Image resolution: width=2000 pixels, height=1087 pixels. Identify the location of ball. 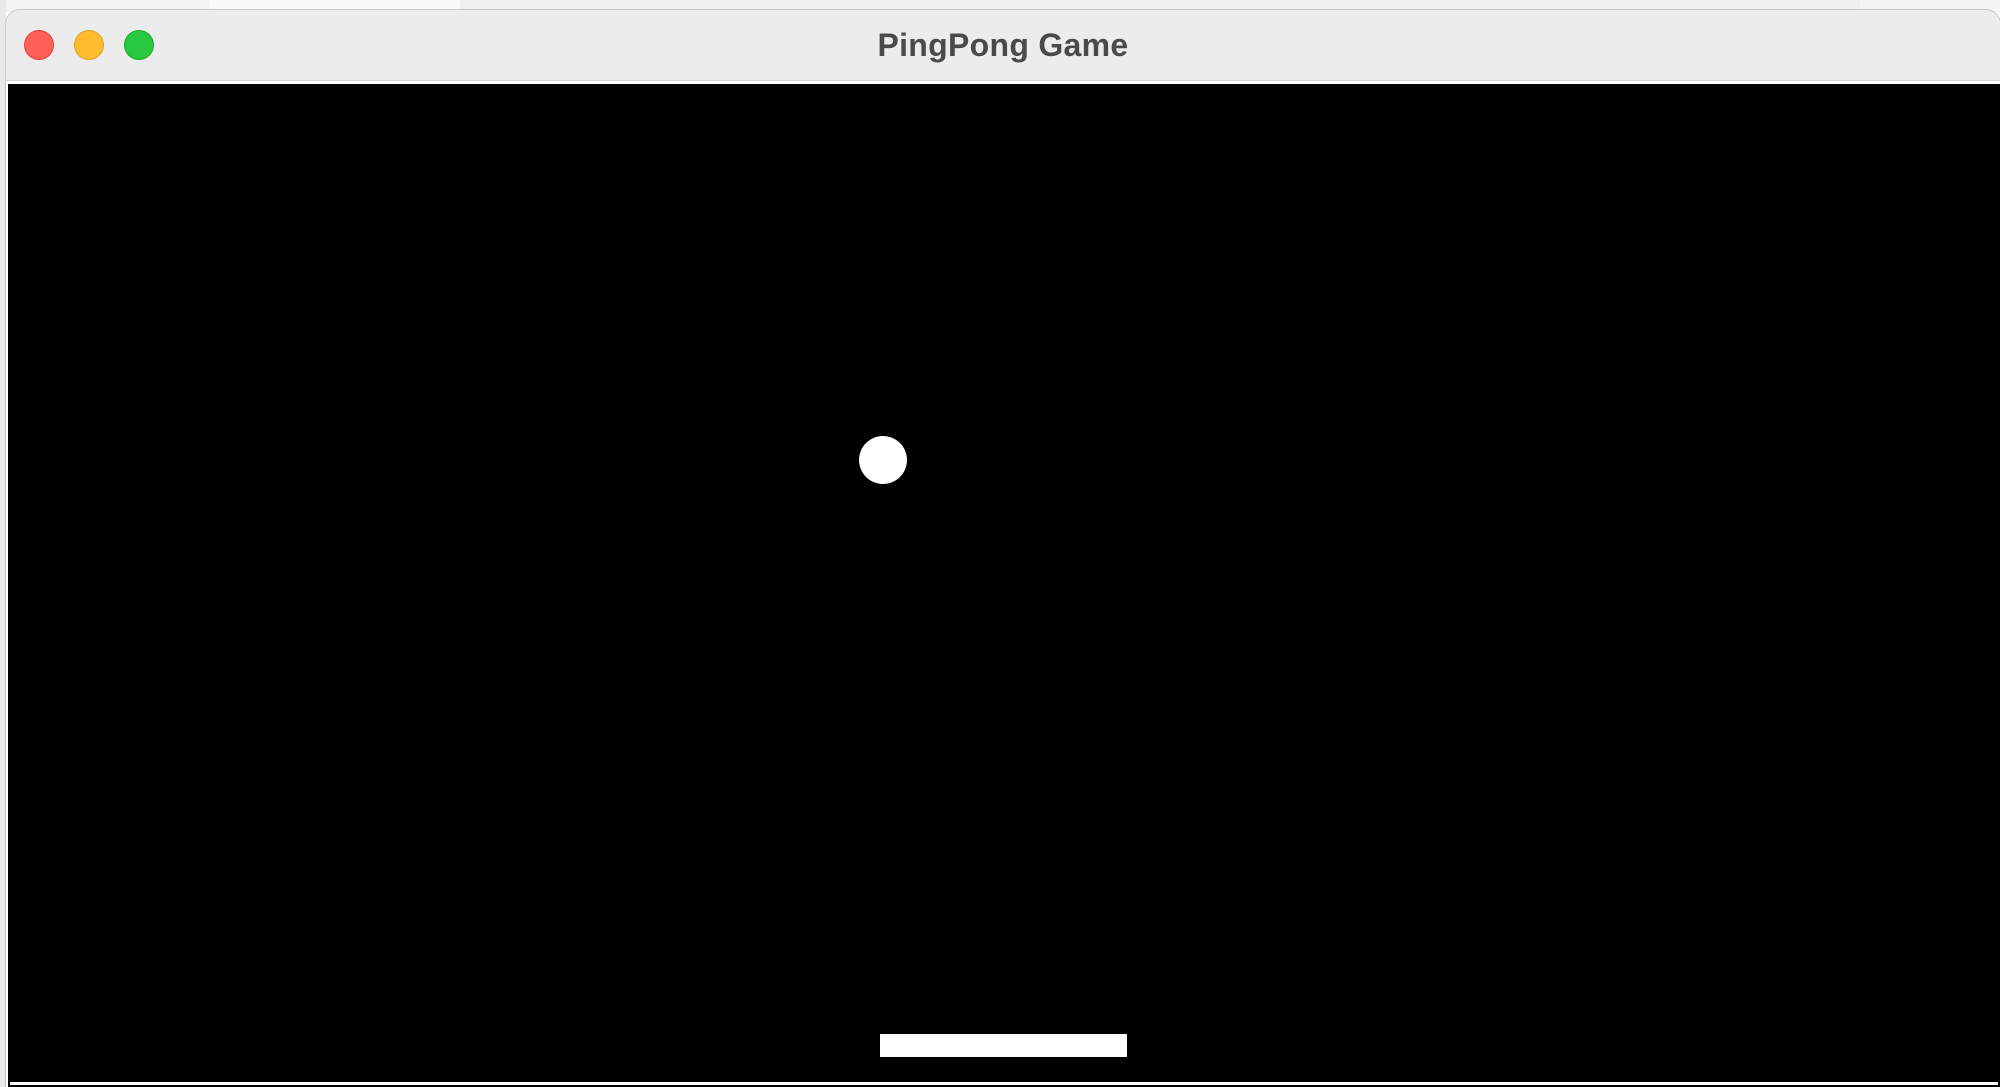
(883, 460).